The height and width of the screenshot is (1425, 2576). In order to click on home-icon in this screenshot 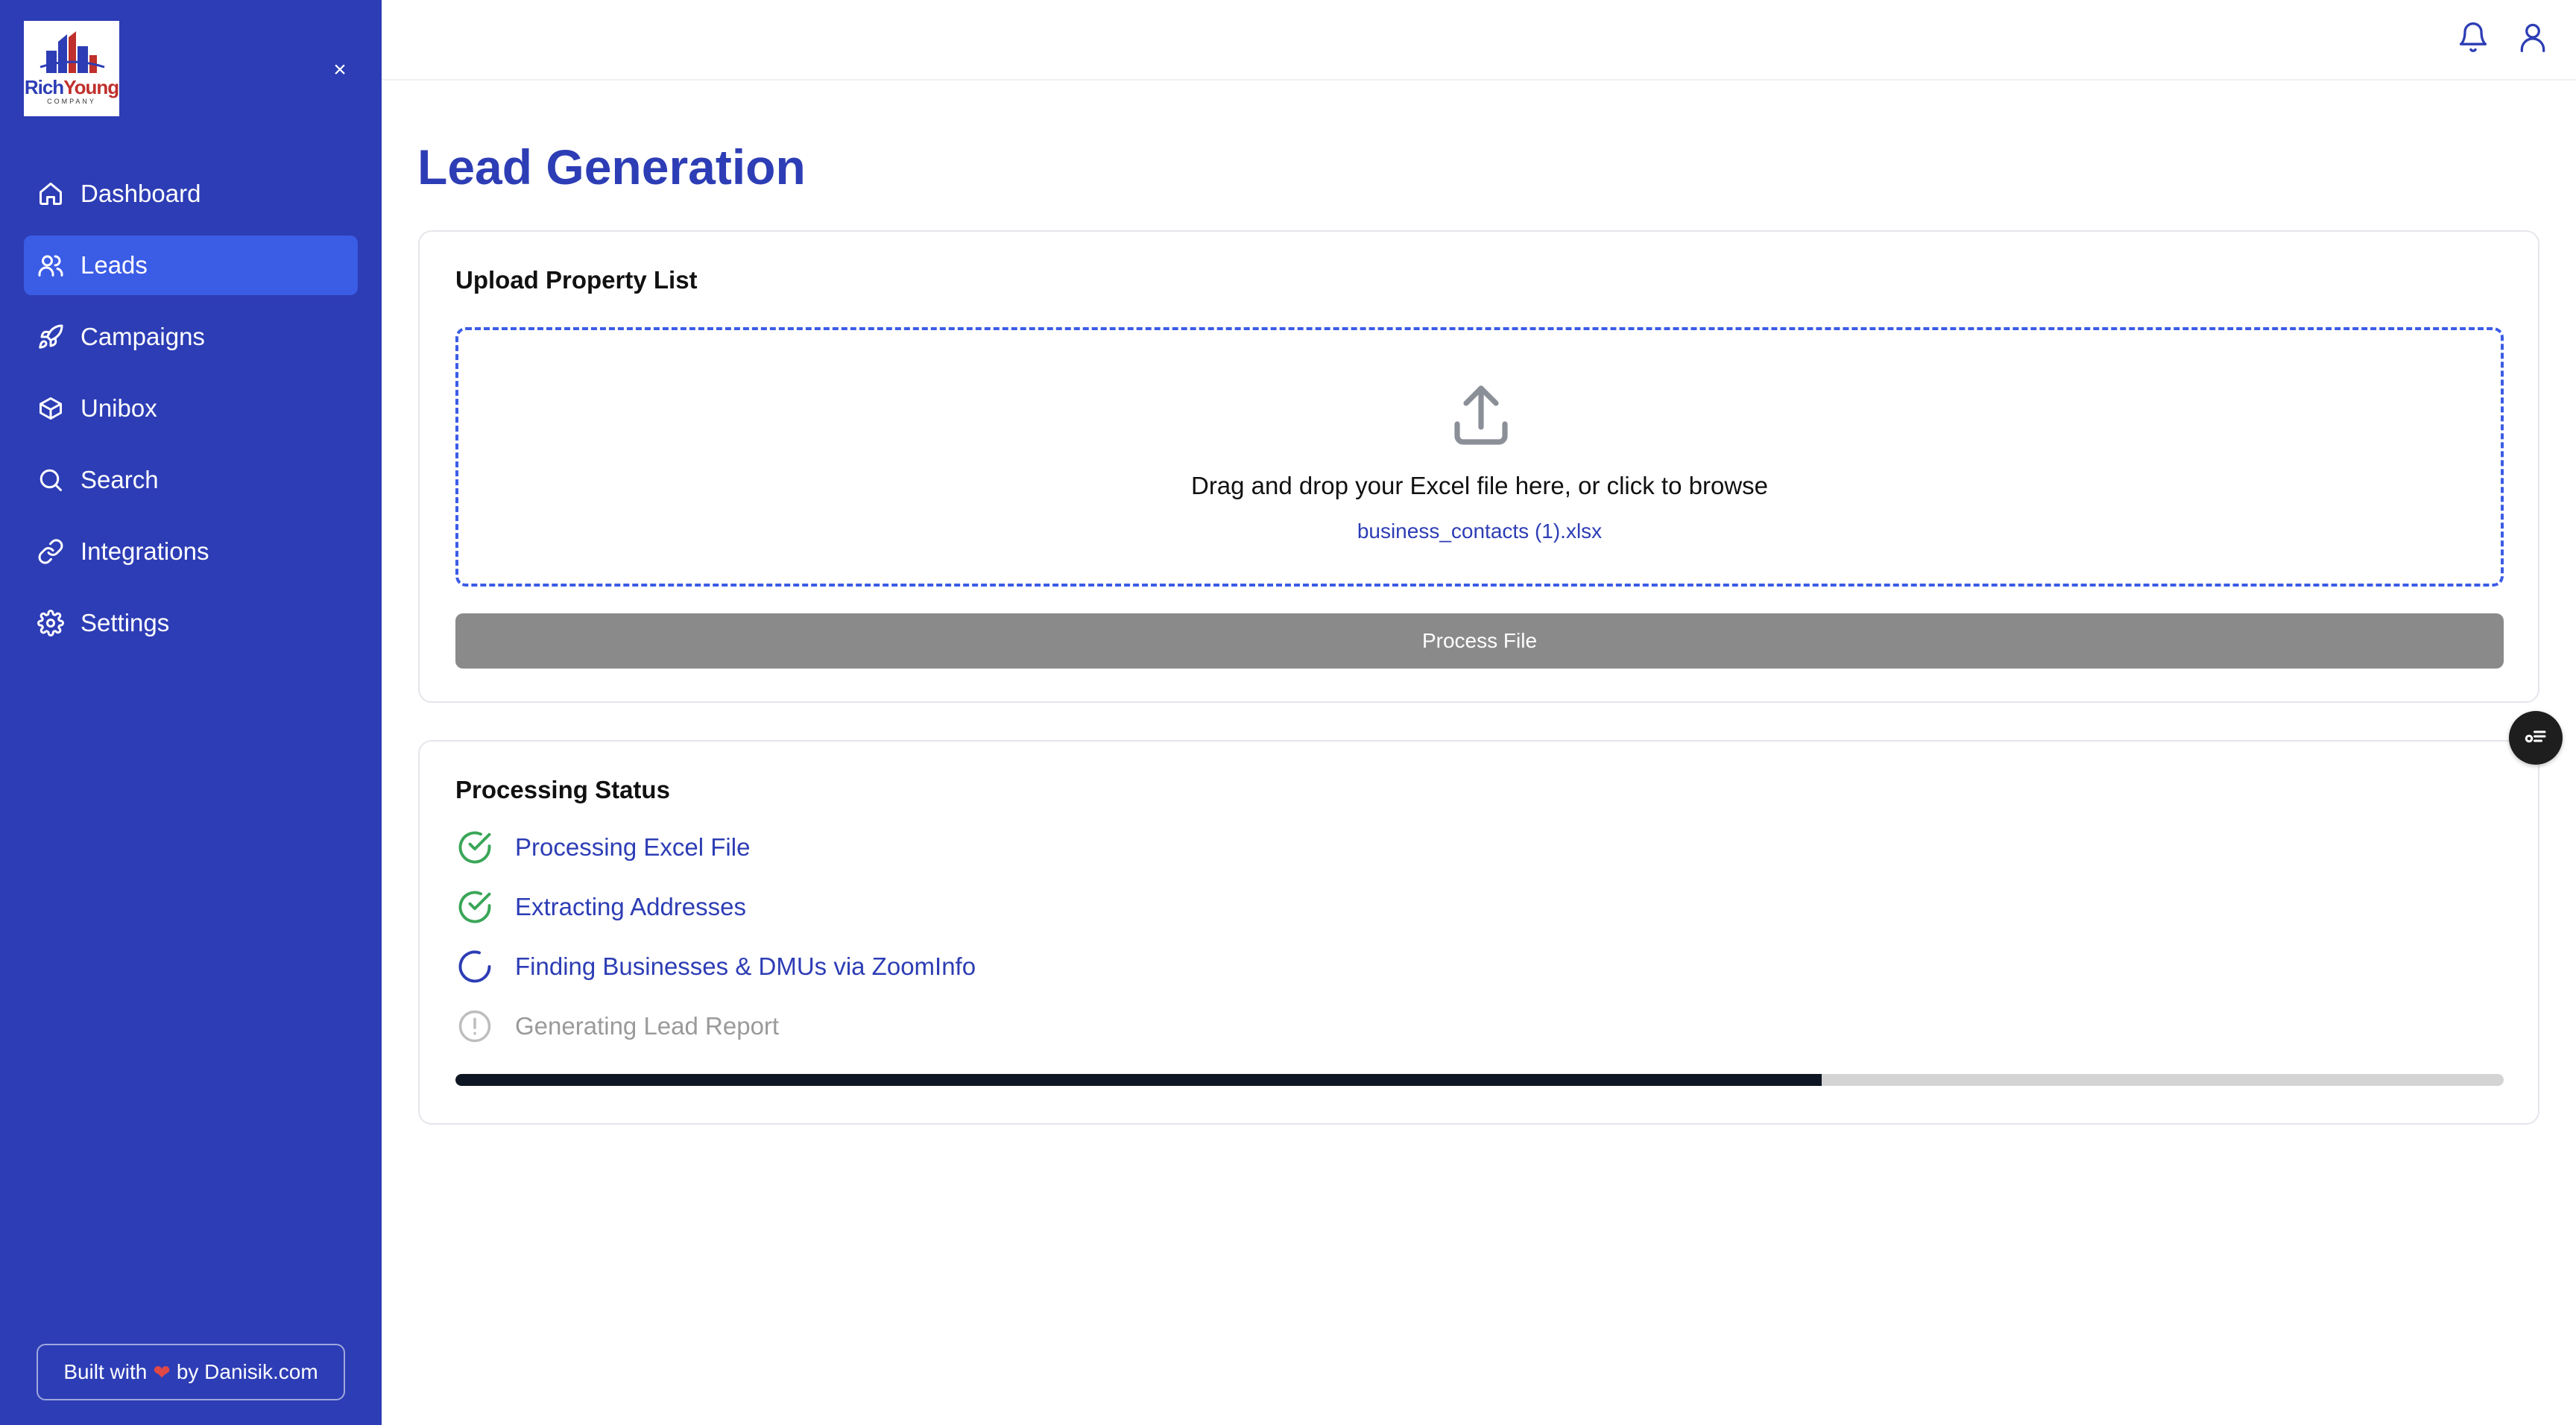, I will do `click(51, 194)`.